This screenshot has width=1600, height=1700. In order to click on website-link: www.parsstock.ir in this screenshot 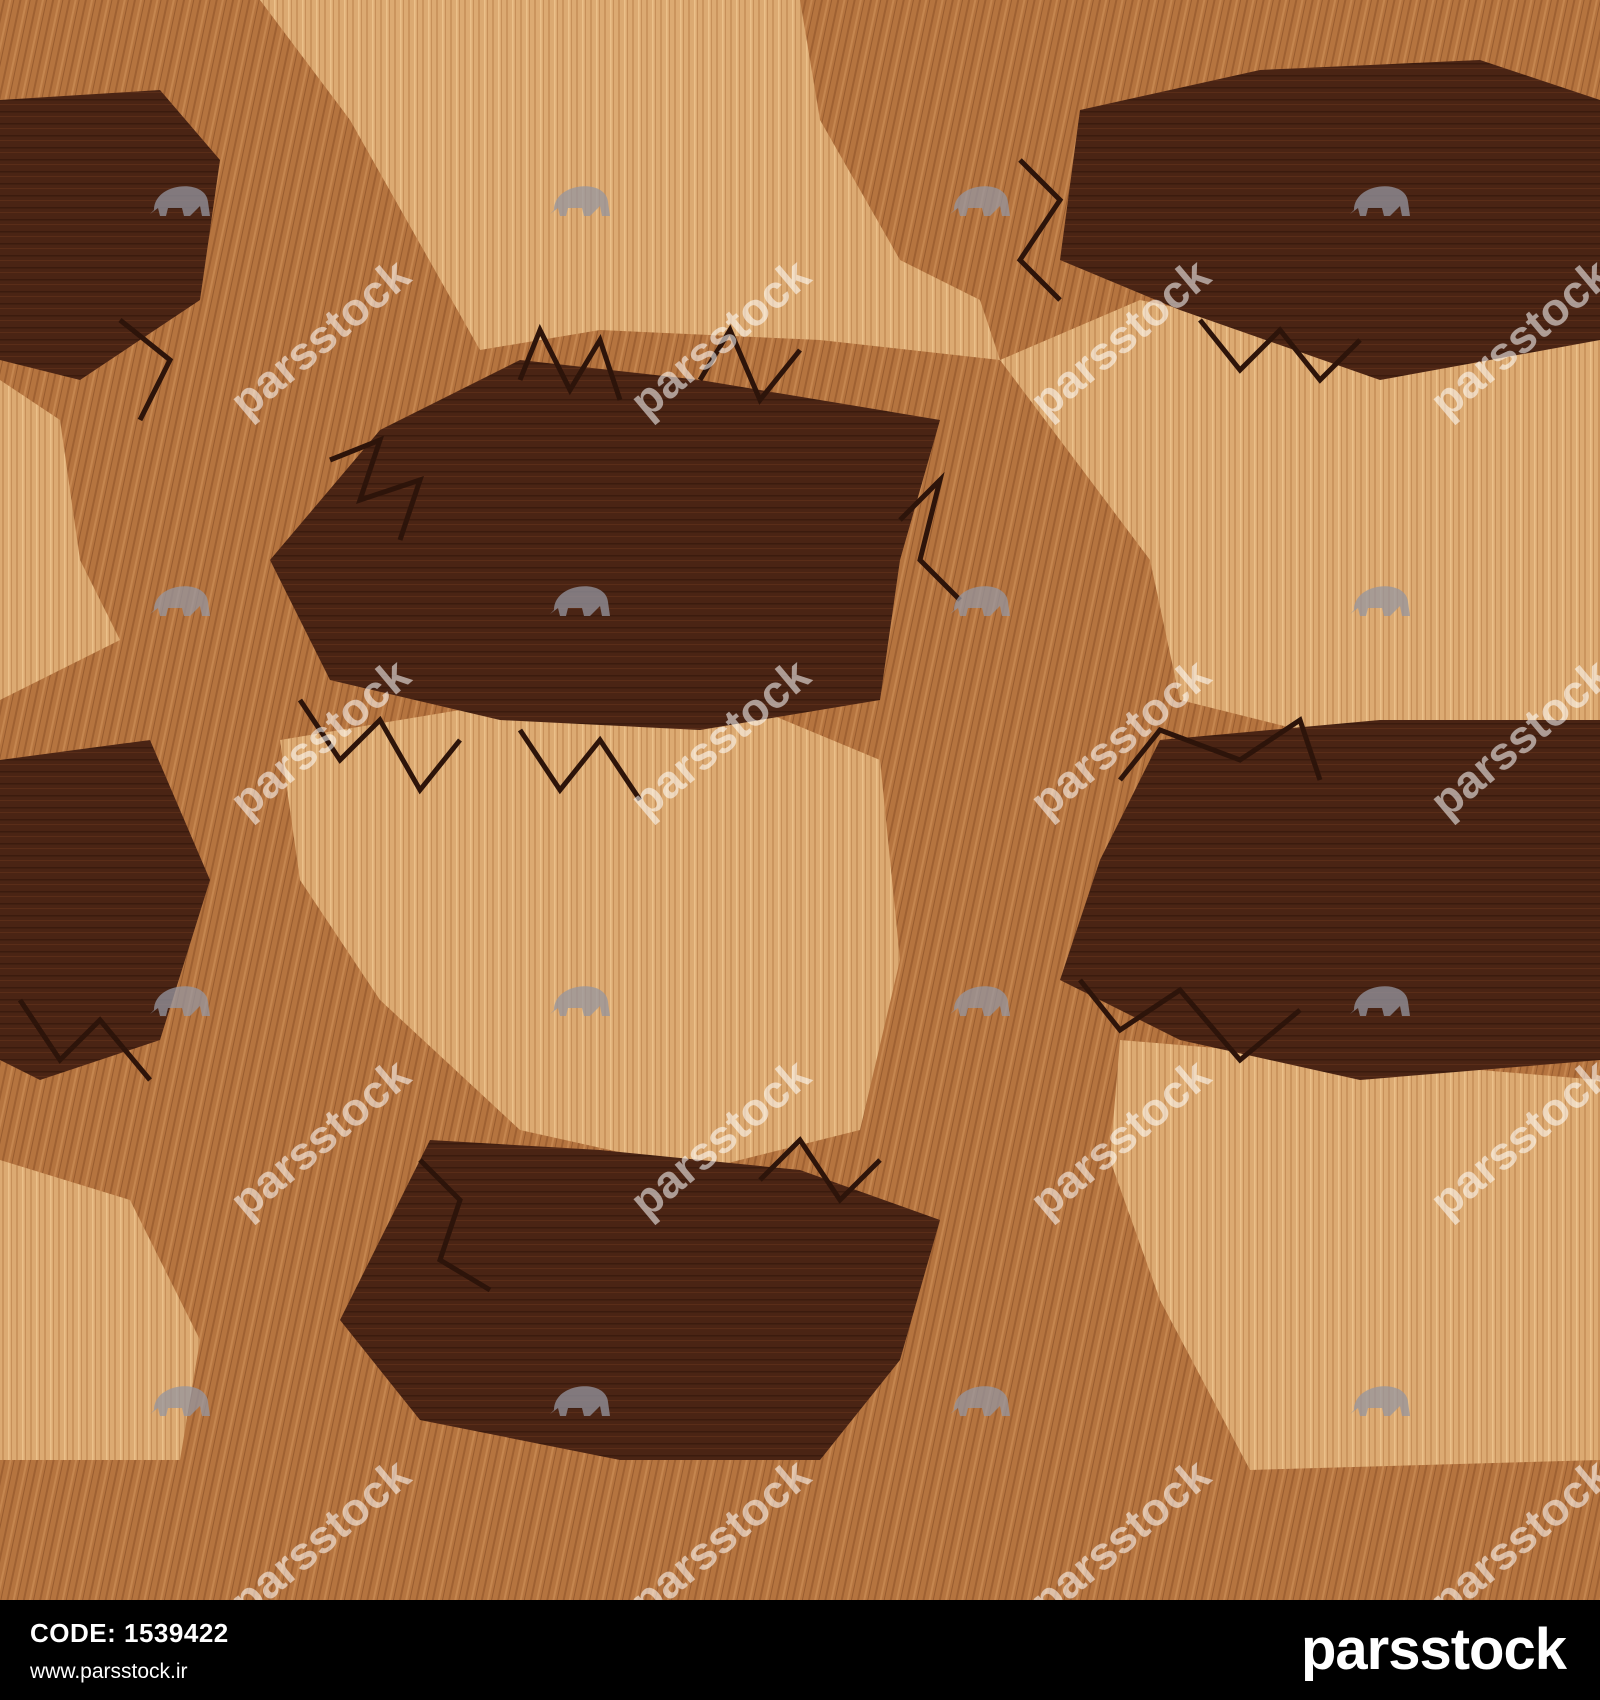, I will do `click(109, 1672)`.